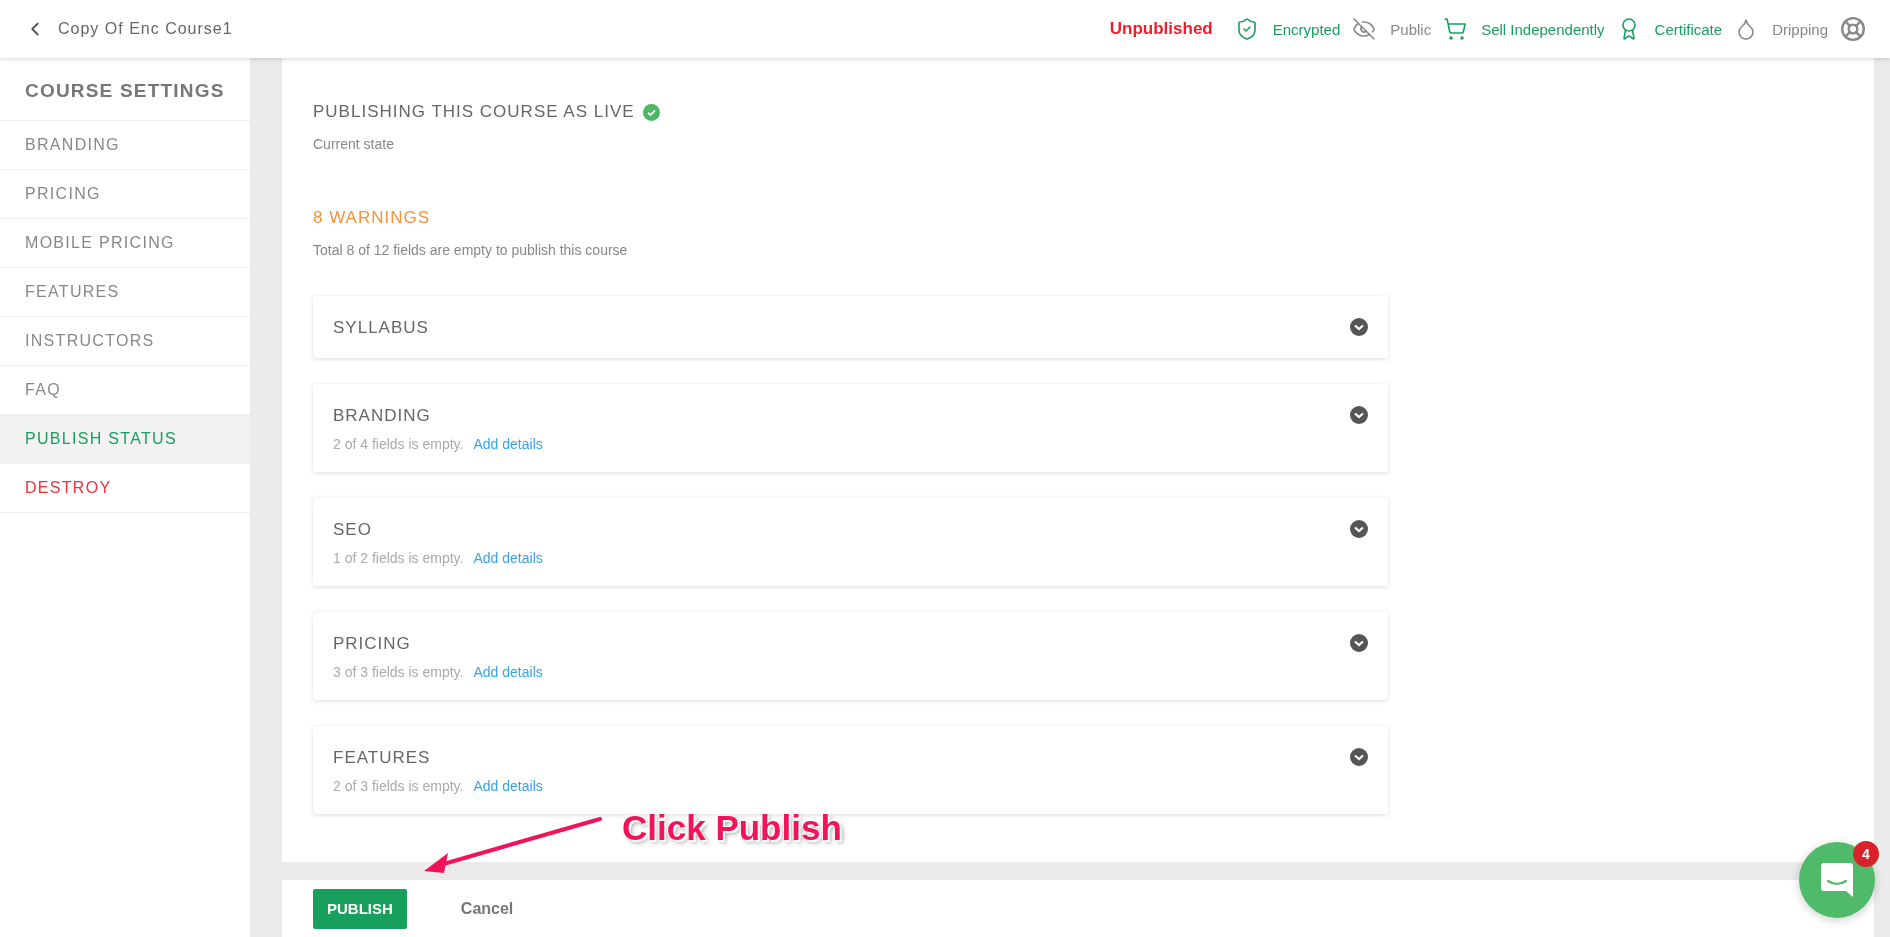 This screenshot has height=937, width=1890. Describe the element at coordinates (1853, 29) in the screenshot. I see `help-icon` at that location.